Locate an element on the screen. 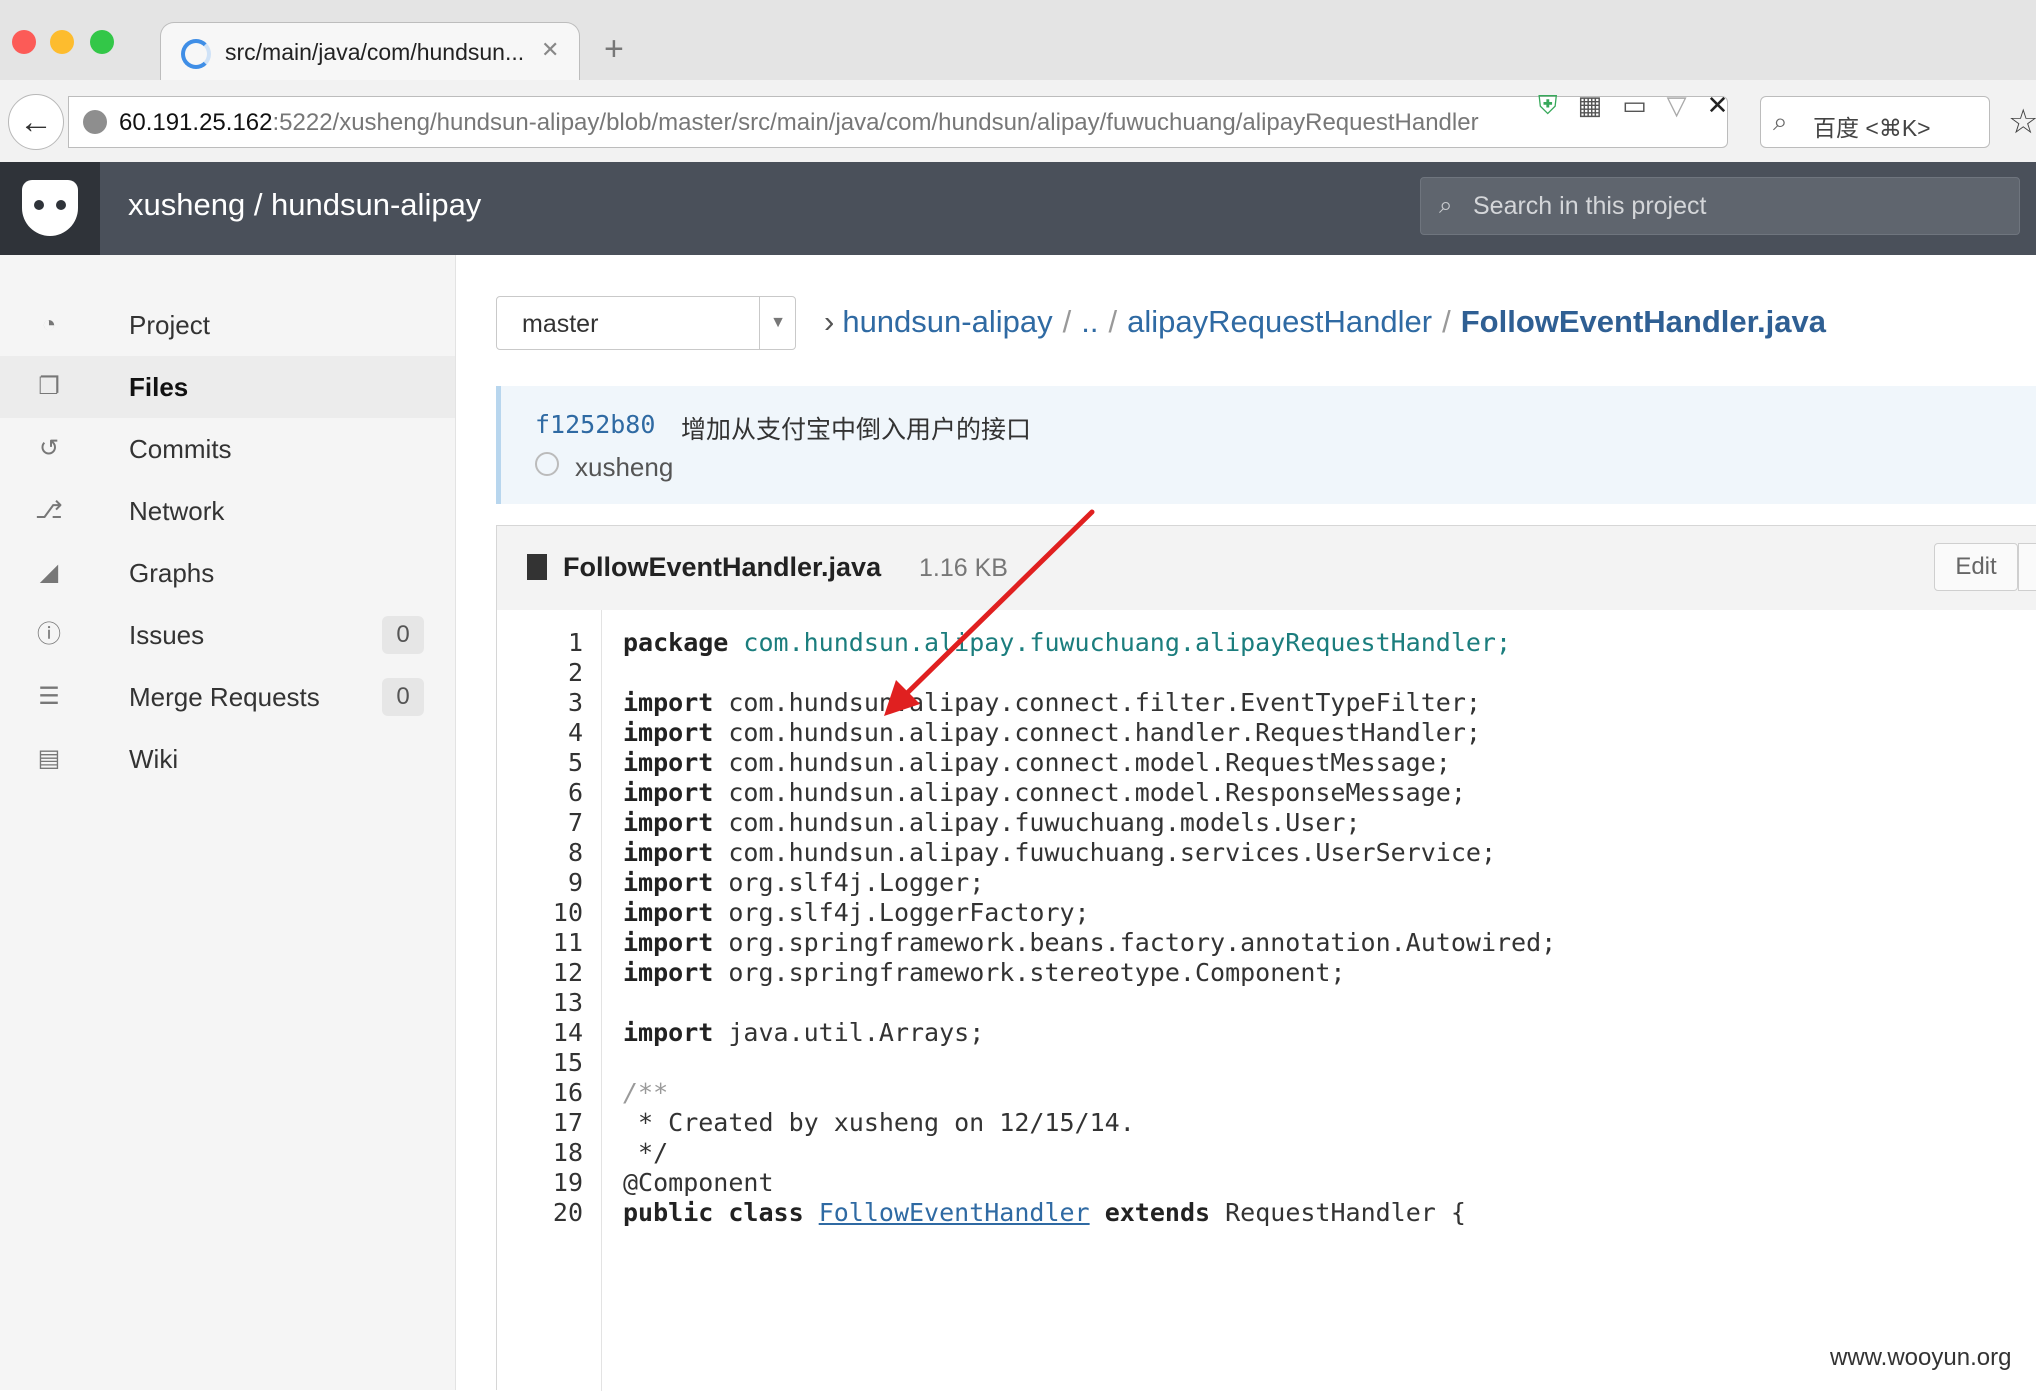 The width and height of the screenshot is (2036, 1391). back-button: ← is located at coordinates (36, 122).